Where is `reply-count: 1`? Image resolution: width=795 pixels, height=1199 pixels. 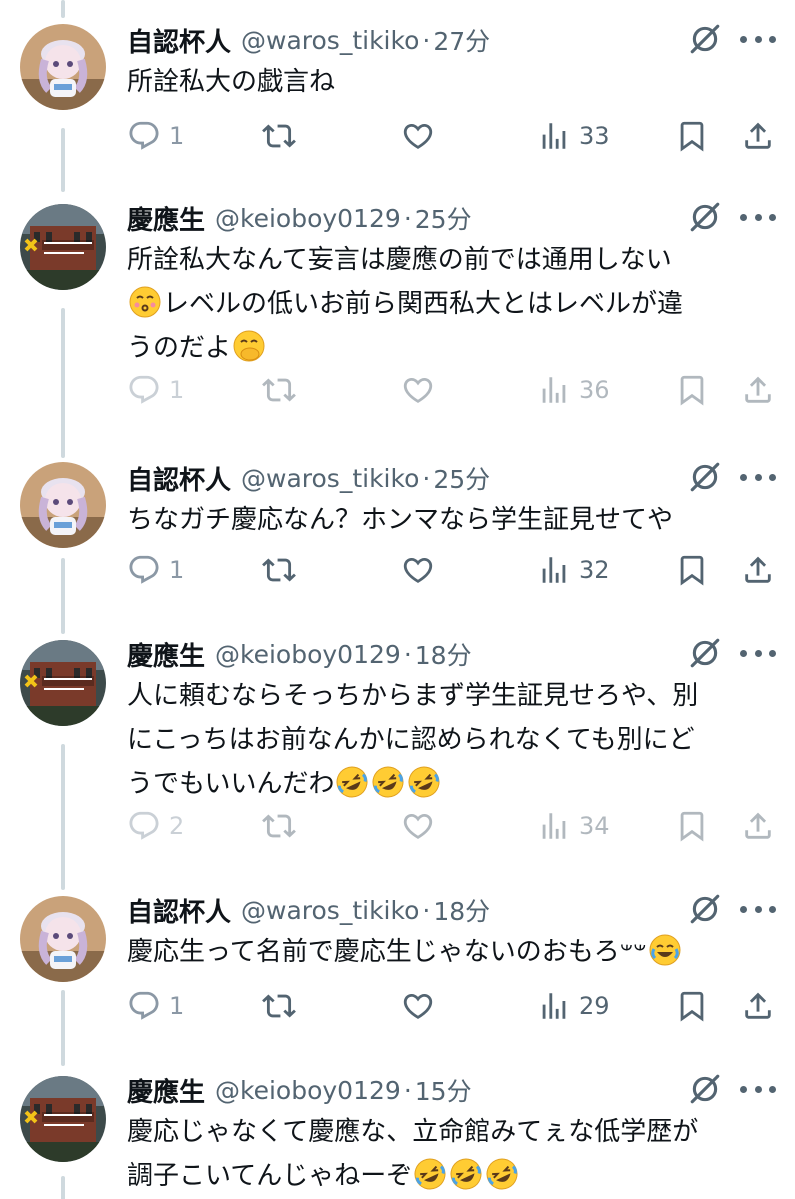 reply-count: 1 is located at coordinates (177, 136).